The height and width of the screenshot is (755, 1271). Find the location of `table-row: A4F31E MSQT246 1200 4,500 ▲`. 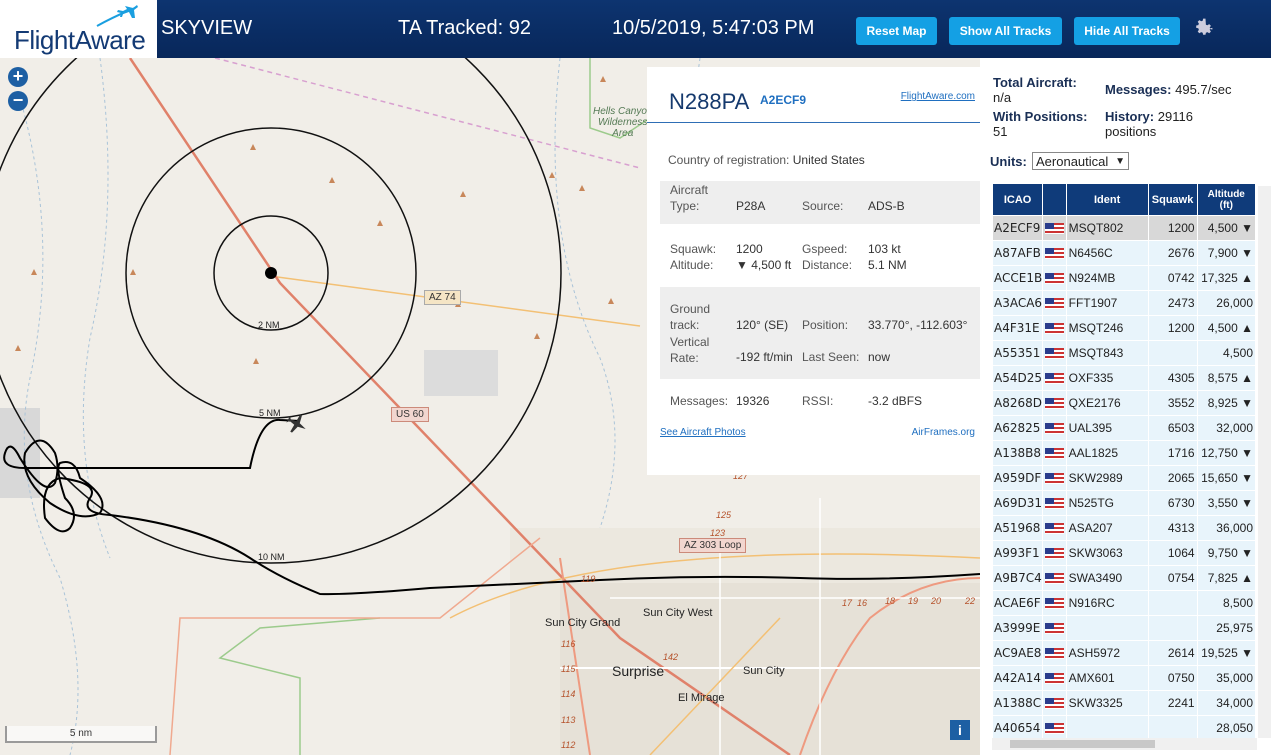

table-row: A4F31E MSQT246 1200 4,500 ▲ is located at coordinates (1124, 328).